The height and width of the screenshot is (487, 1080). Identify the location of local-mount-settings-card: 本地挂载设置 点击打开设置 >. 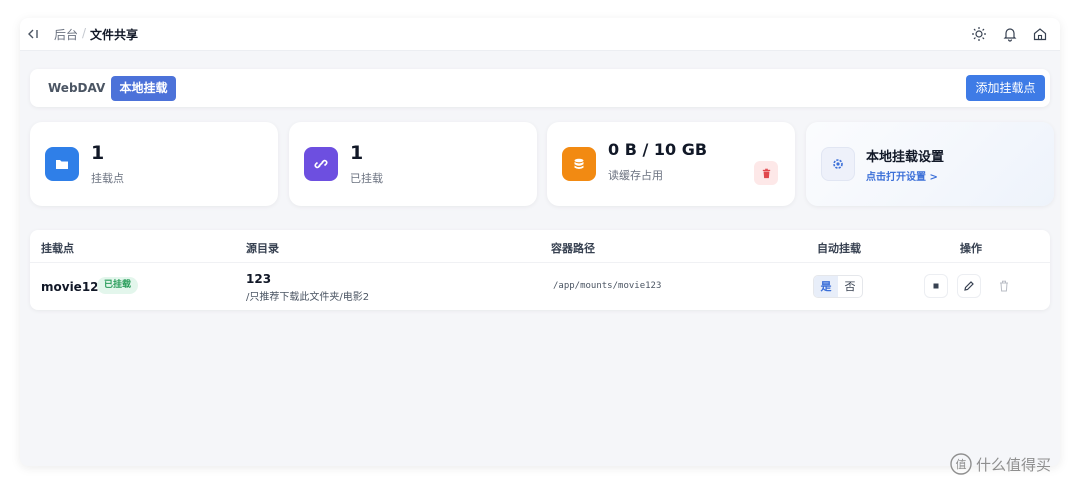
(930, 164).